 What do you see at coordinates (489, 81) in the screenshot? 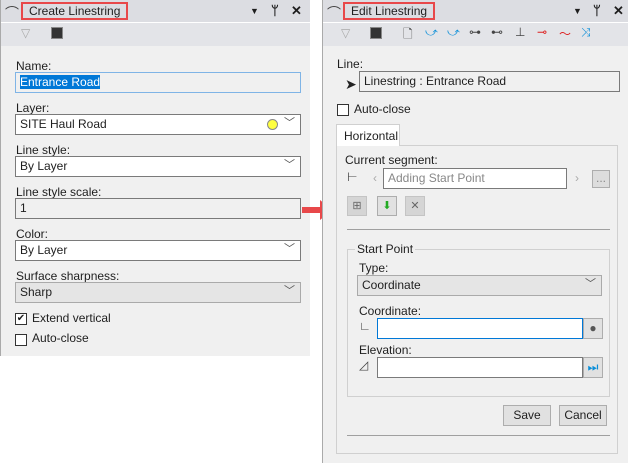
I see `line-field: Linestring : Entrance Road` at bounding box center [489, 81].